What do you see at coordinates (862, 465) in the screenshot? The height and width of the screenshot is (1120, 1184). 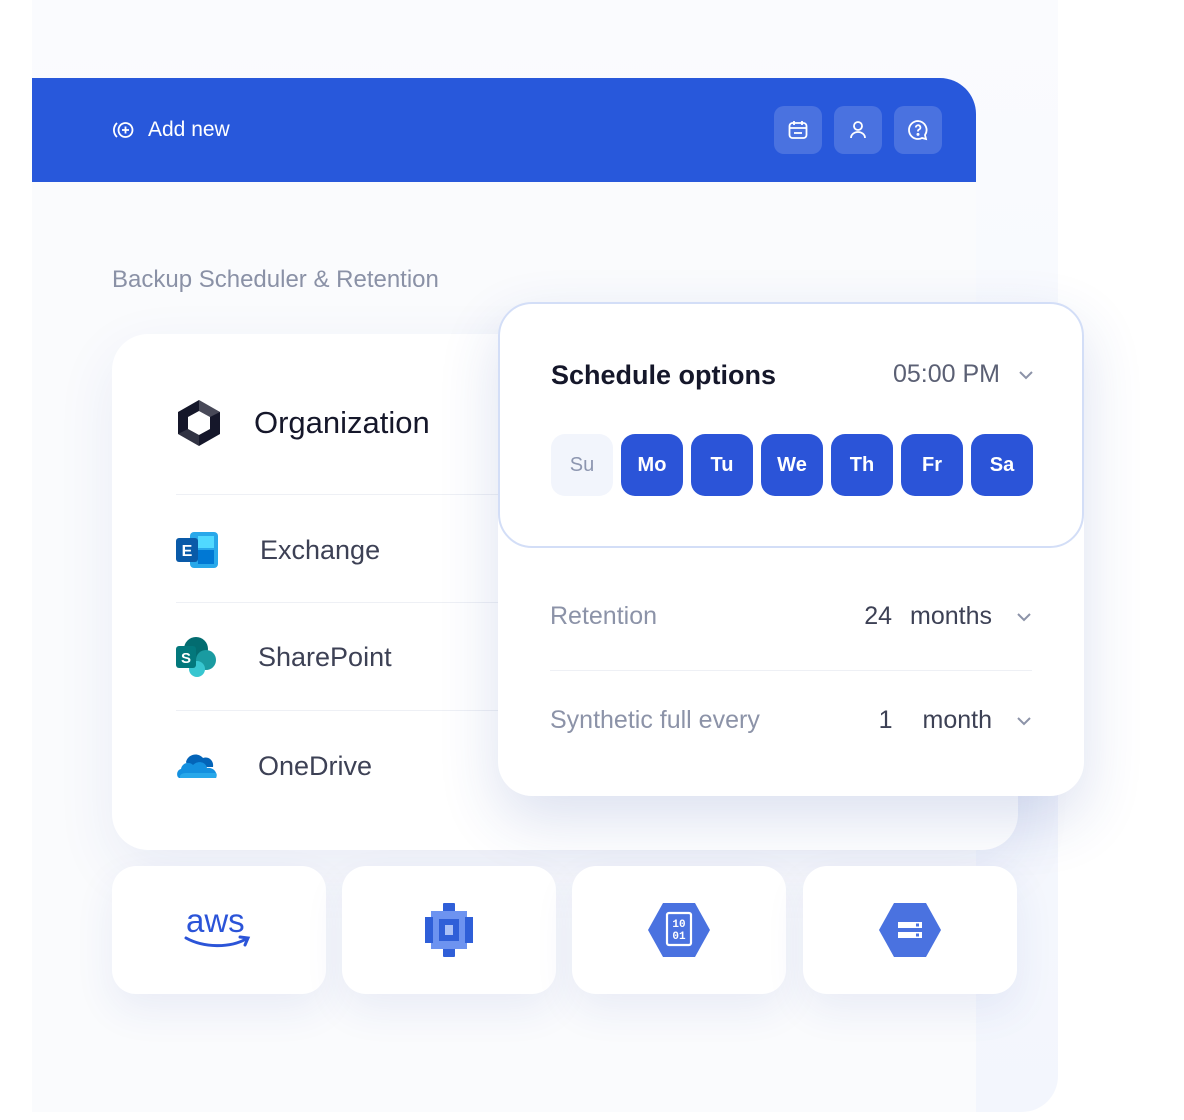 I see `day-toggle-th: Th` at bounding box center [862, 465].